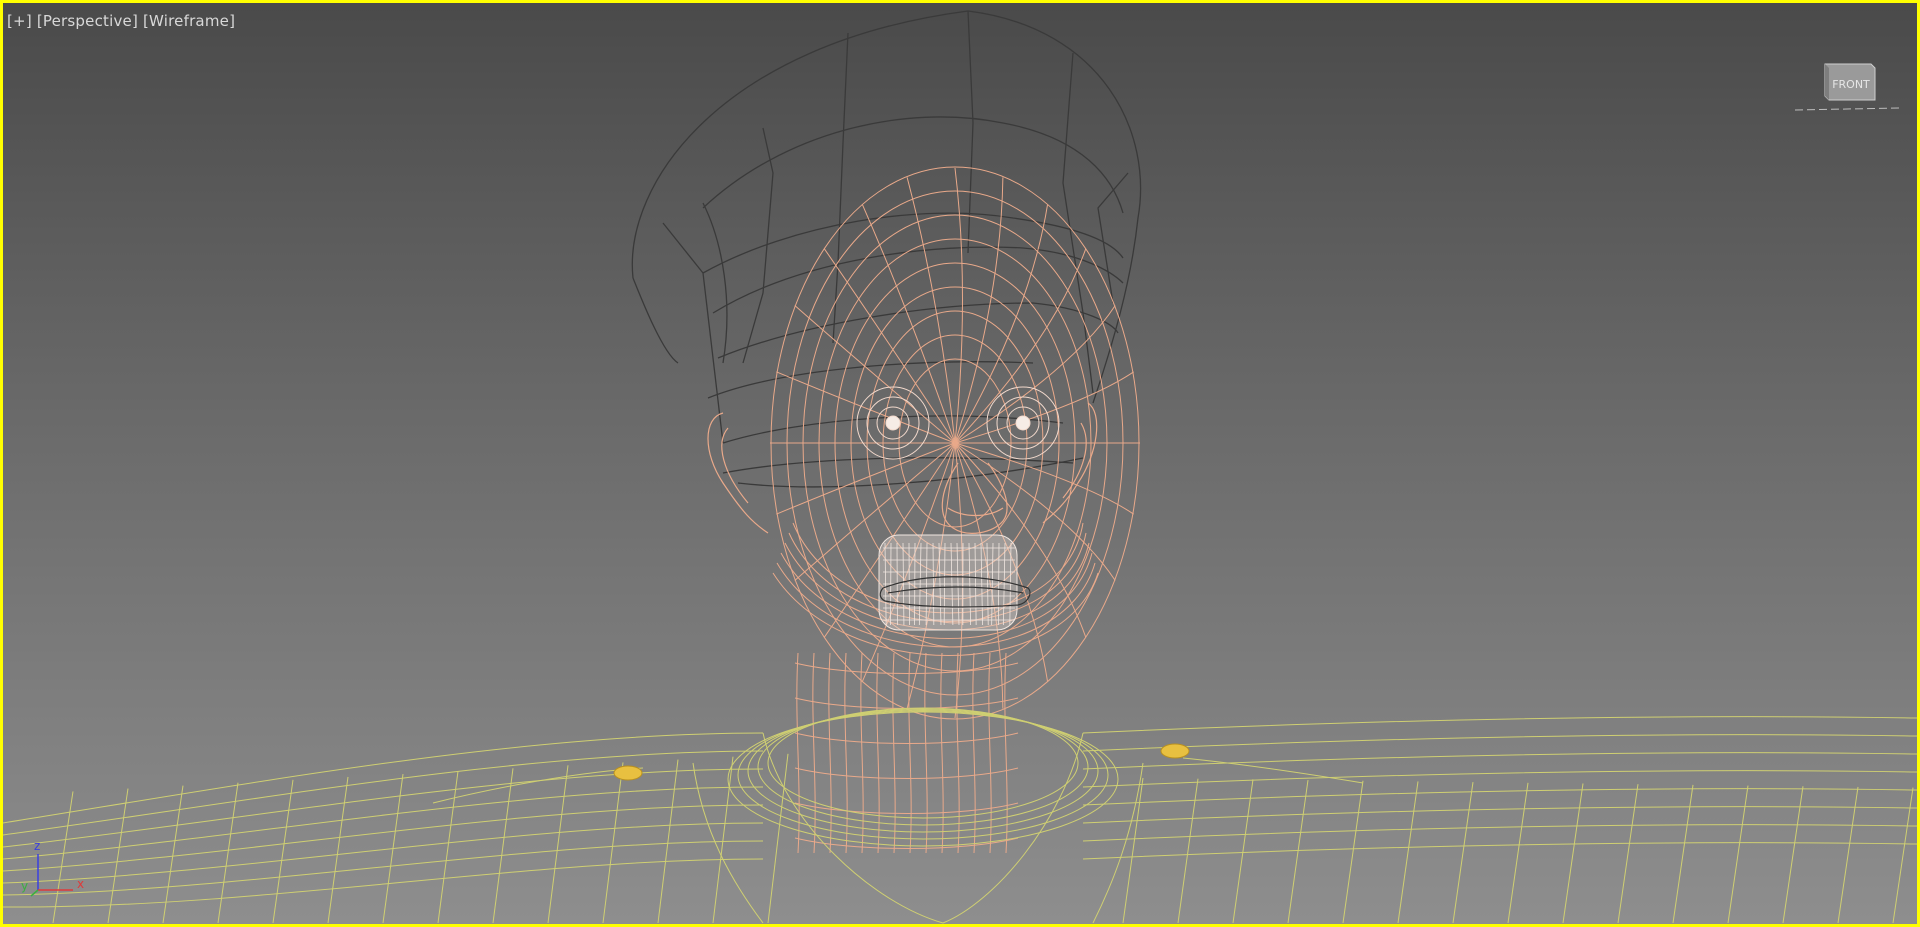  Describe the element at coordinates (34, 893) in the screenshot. I see `y-axis-line` at that location.